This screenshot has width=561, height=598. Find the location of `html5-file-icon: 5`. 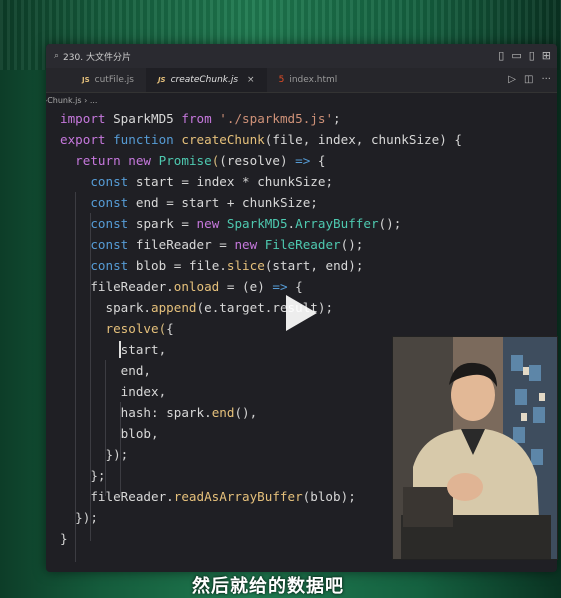

html5-file-icon: 5 is located at coordinates (281, 80).